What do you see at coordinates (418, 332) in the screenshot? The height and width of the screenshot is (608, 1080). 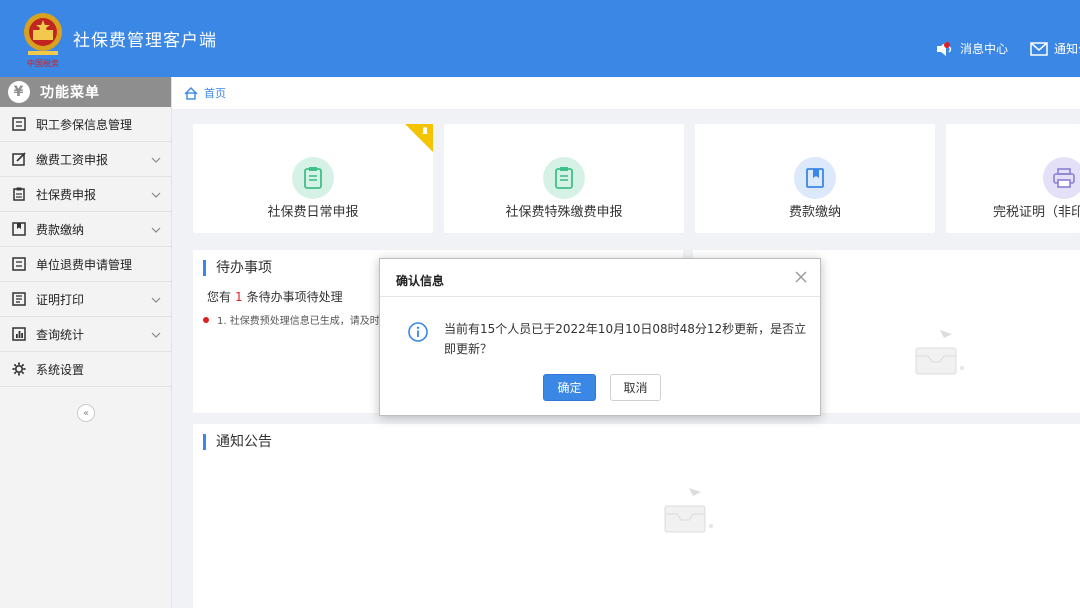 I see `info-icon` at bounding box center [418, 332].